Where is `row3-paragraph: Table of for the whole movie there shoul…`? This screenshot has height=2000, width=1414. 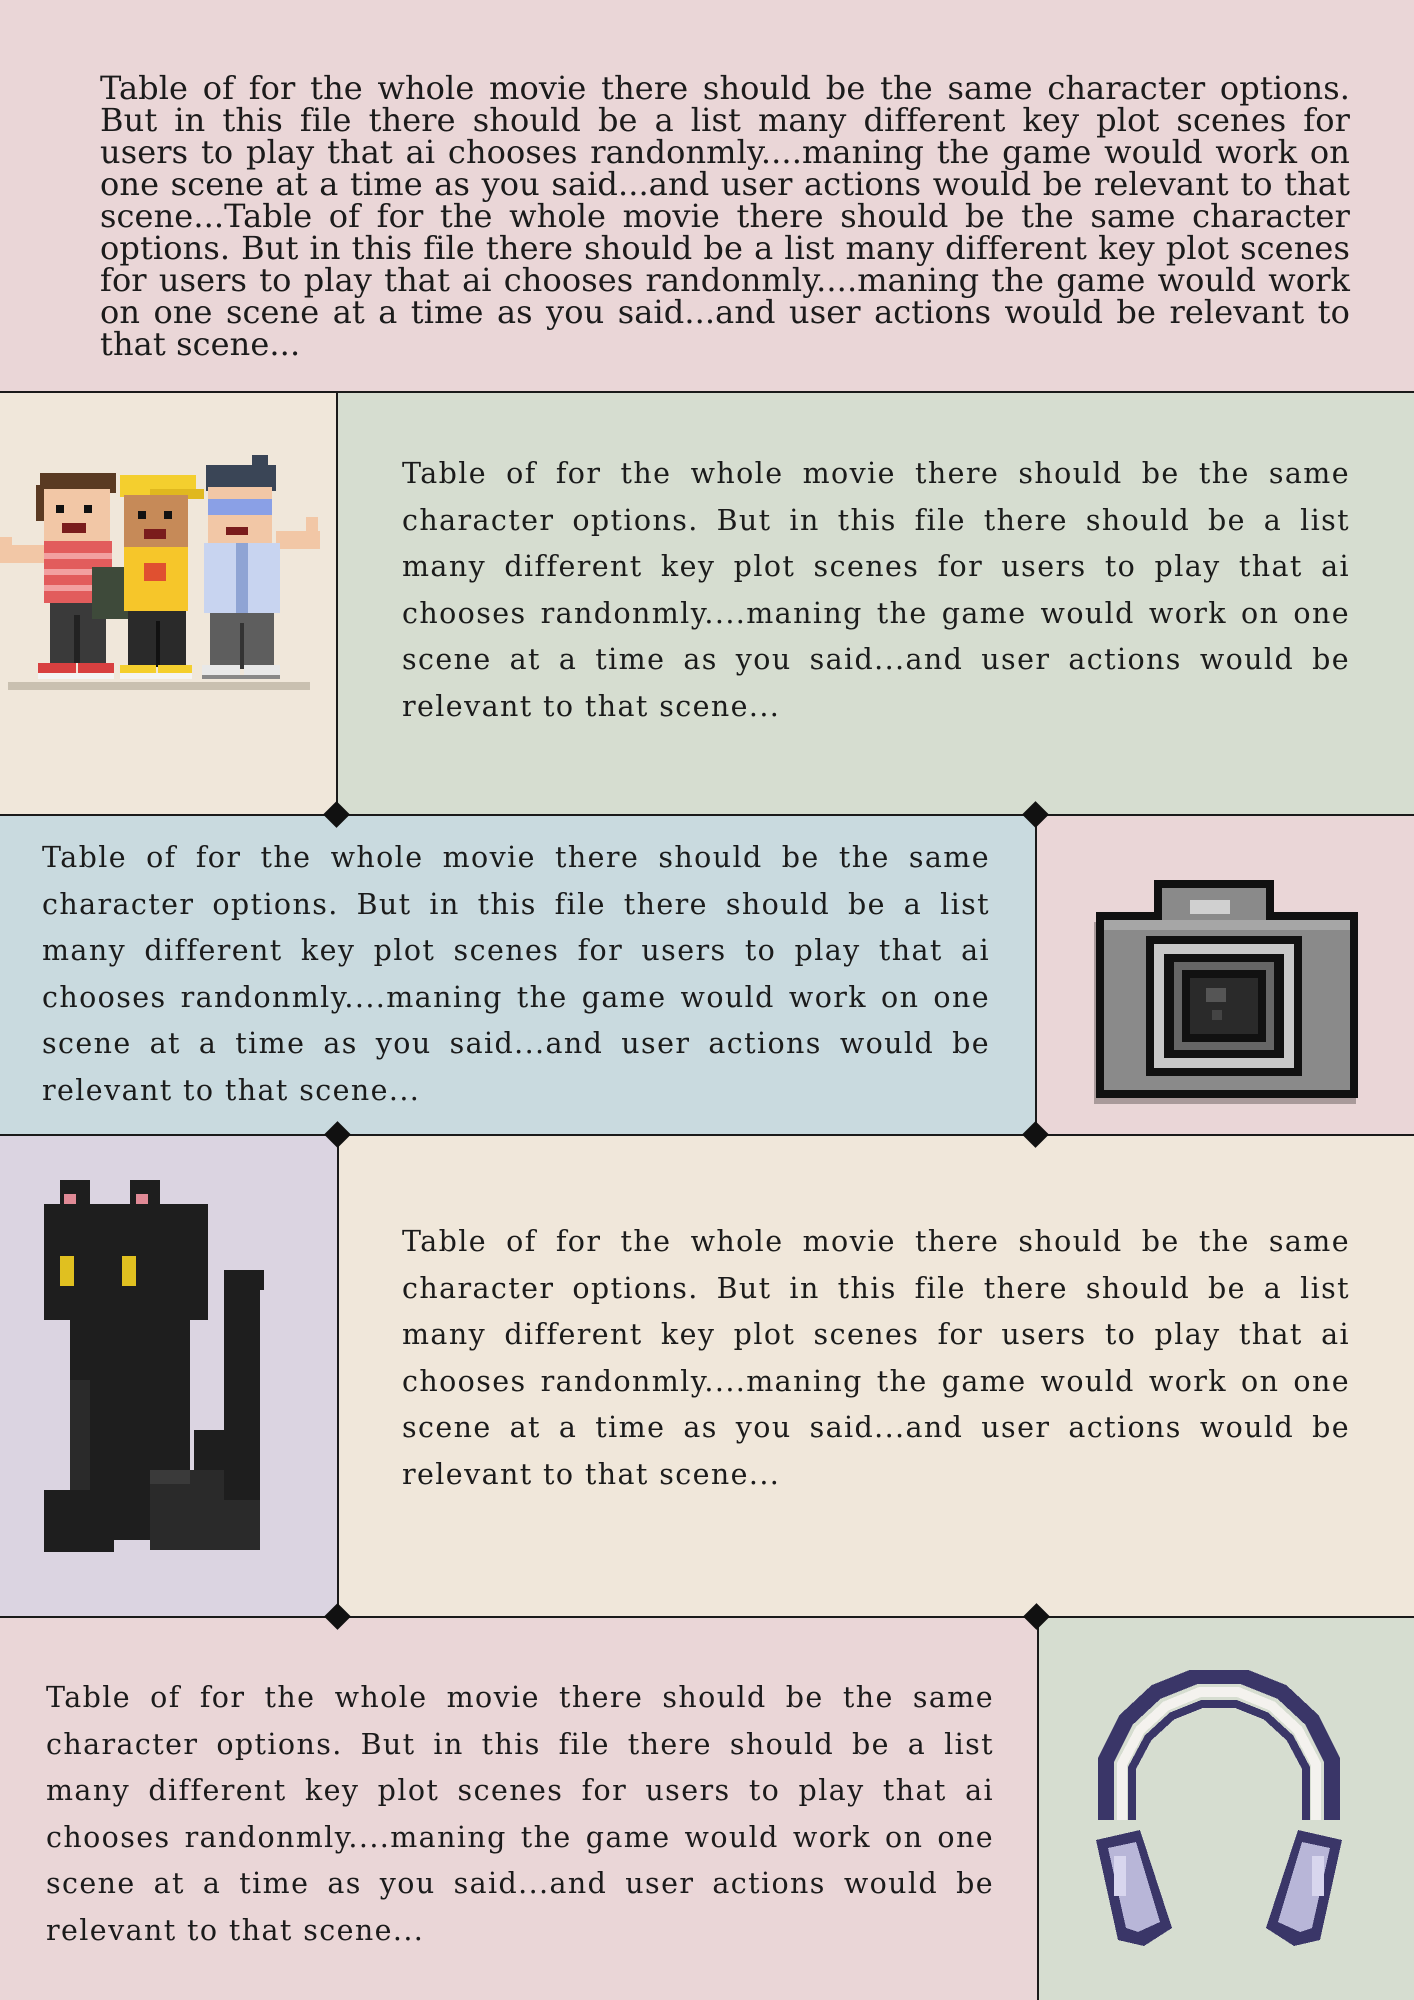 row3-paragraph: Table of for the whole movie there shoul… is located at coordinates (876, 1358).